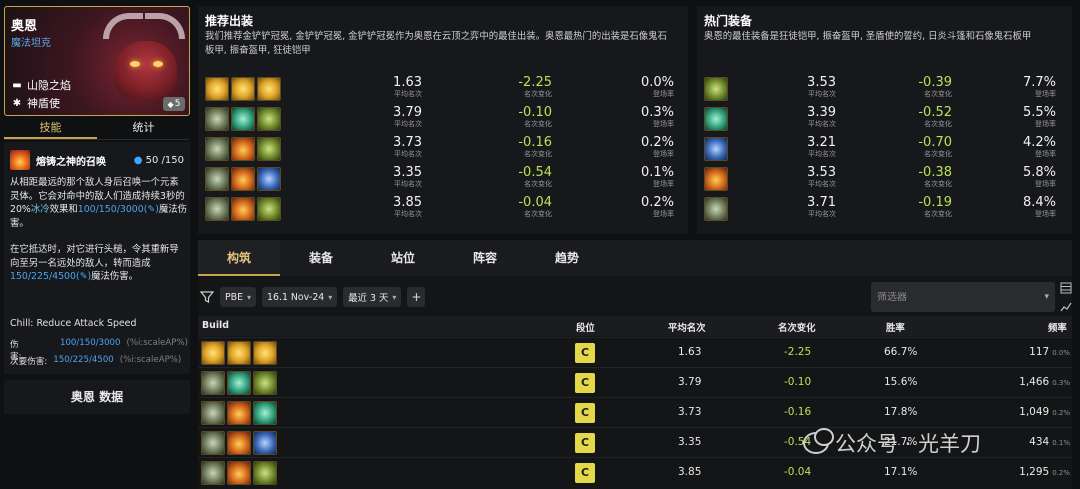 The width and height of the screenshot is (1080, 489). Describe the element at coordinates (1057, 327) in the screenshot. I see `header-frequency: 频率` at that location.